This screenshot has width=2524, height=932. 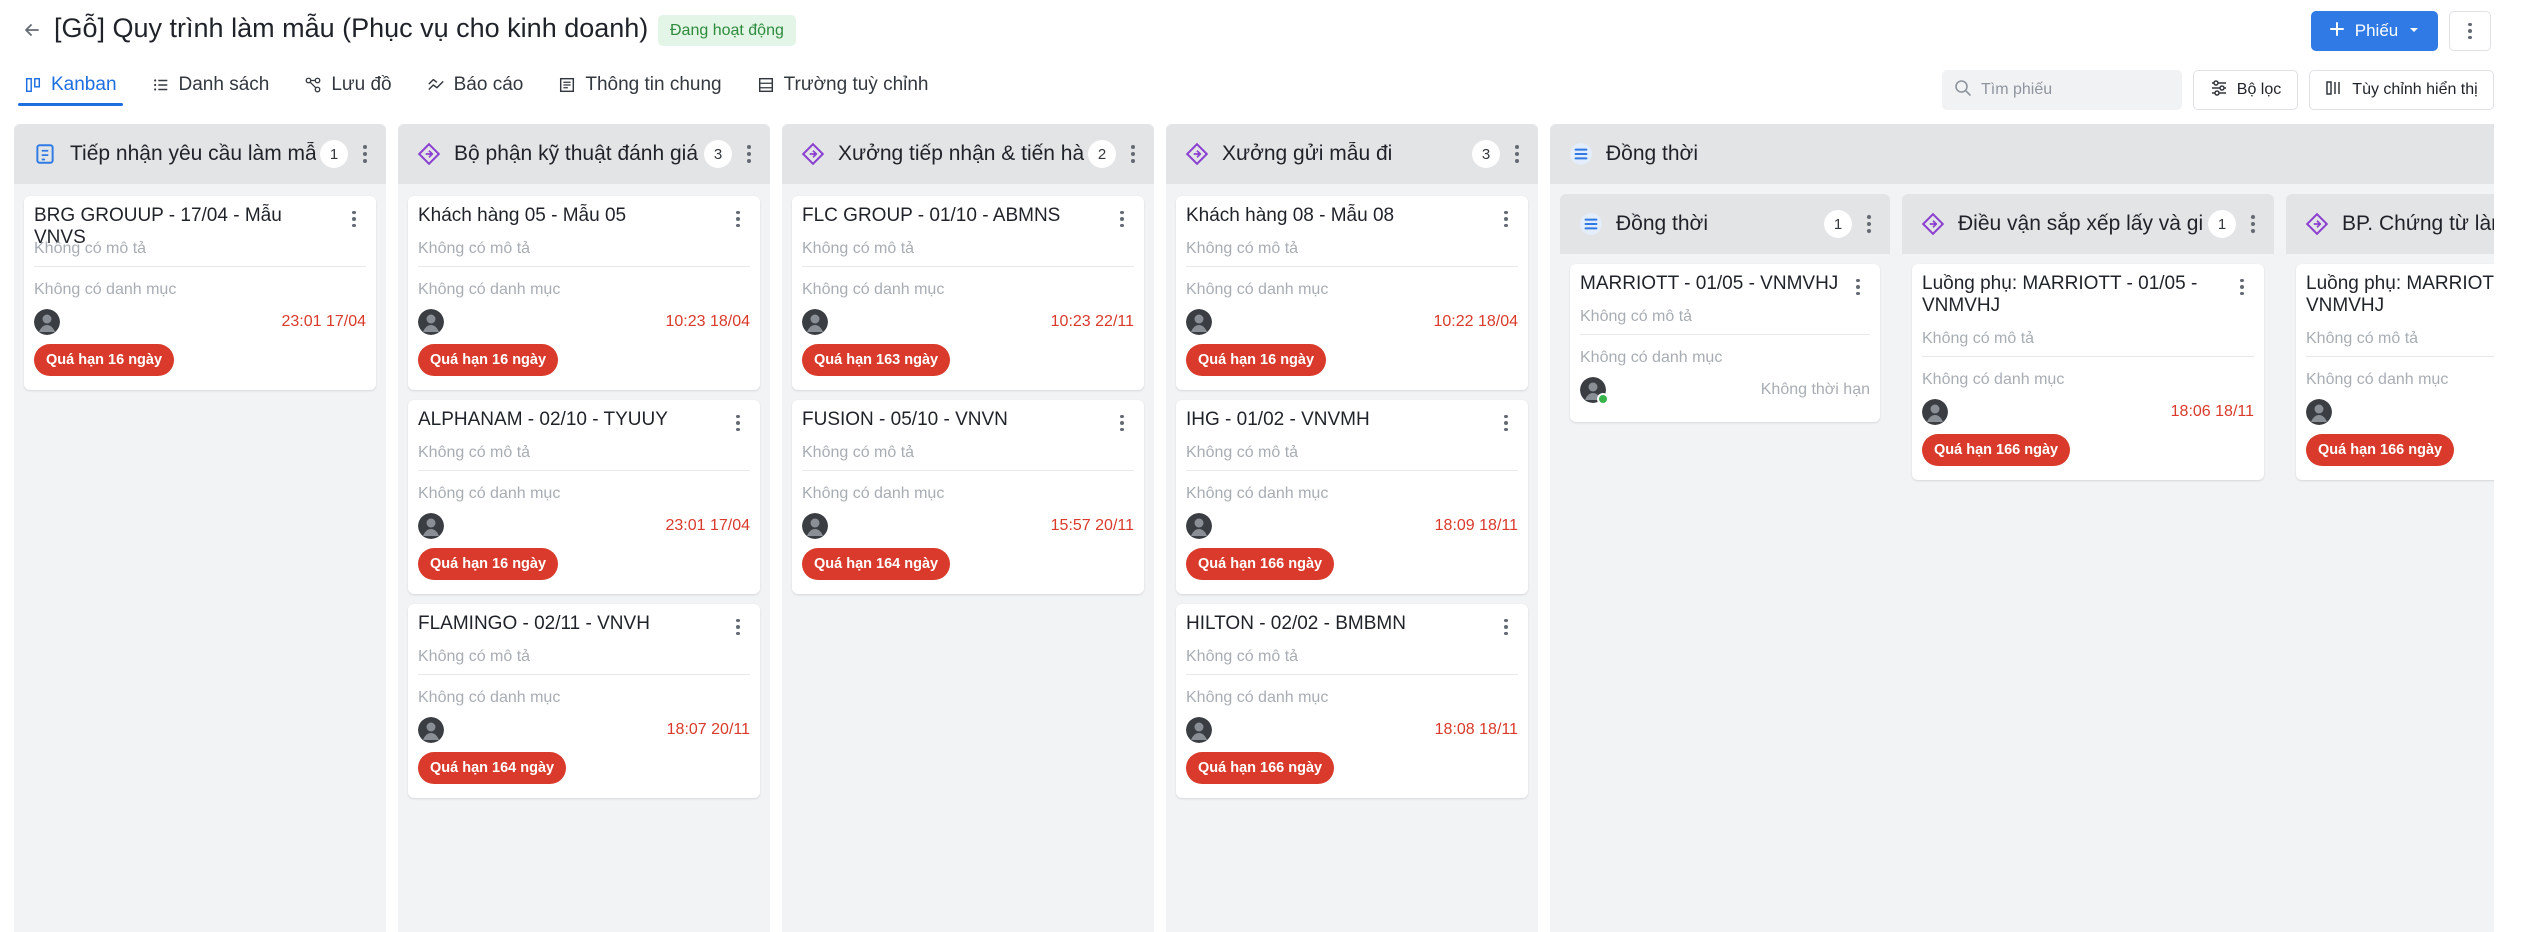 I want to click on more-options-button, so click(x=2470, y=31).